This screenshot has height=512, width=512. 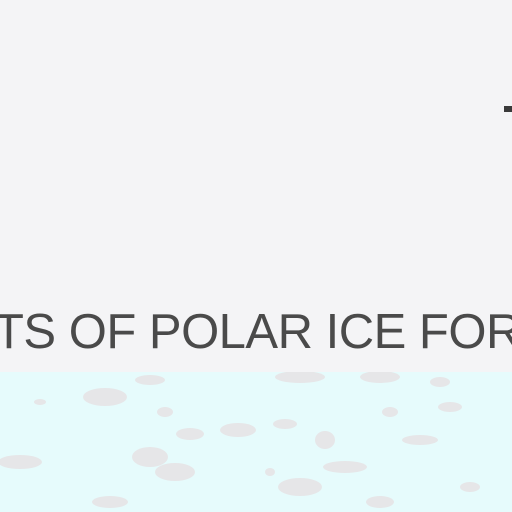 I want to click on edge-mark, so click(x=508, y=109).